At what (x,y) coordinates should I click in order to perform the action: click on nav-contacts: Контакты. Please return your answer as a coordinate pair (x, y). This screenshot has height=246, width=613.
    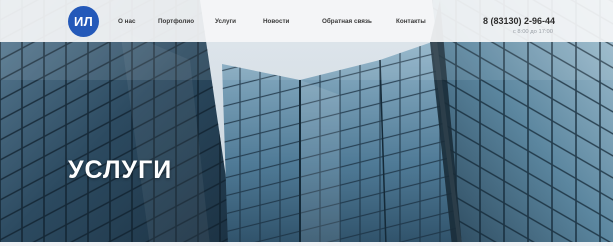
    Looking at the image, I should click on (411, 21).